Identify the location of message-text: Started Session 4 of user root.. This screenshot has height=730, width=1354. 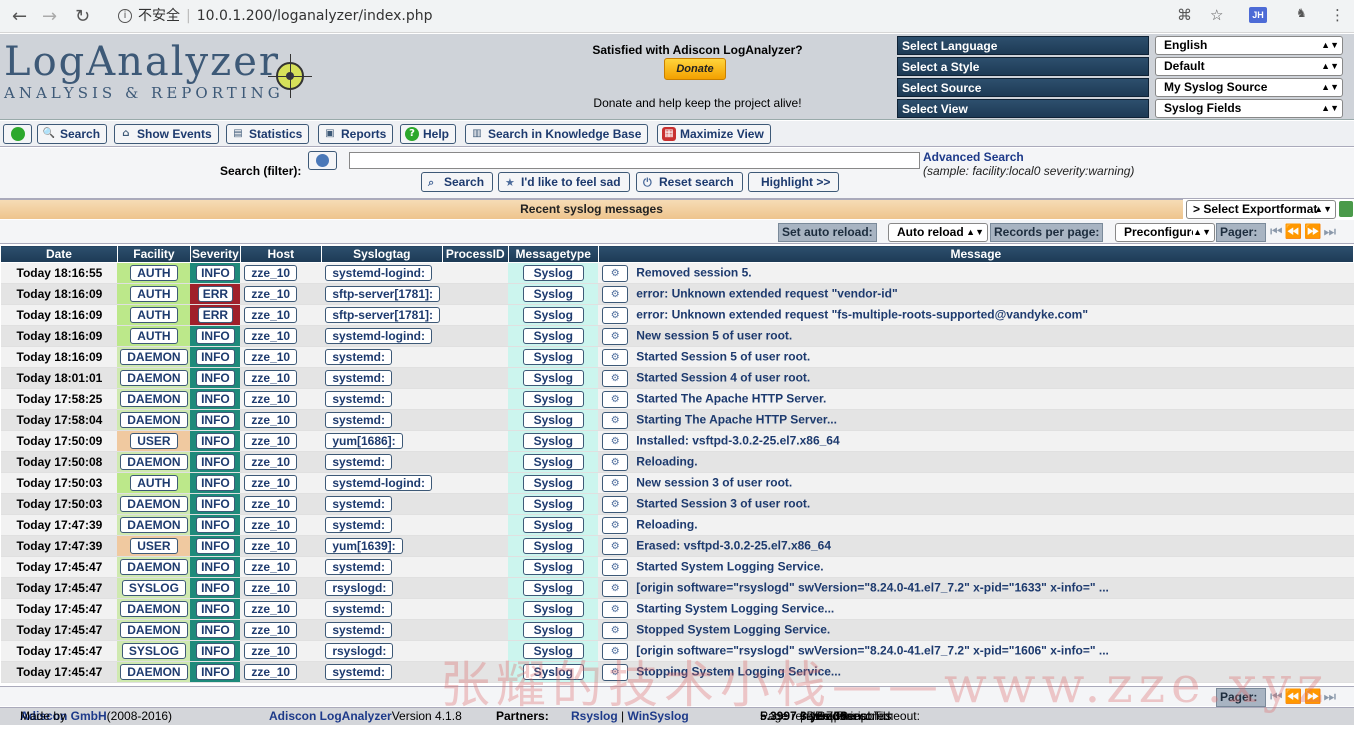
(723, 377).